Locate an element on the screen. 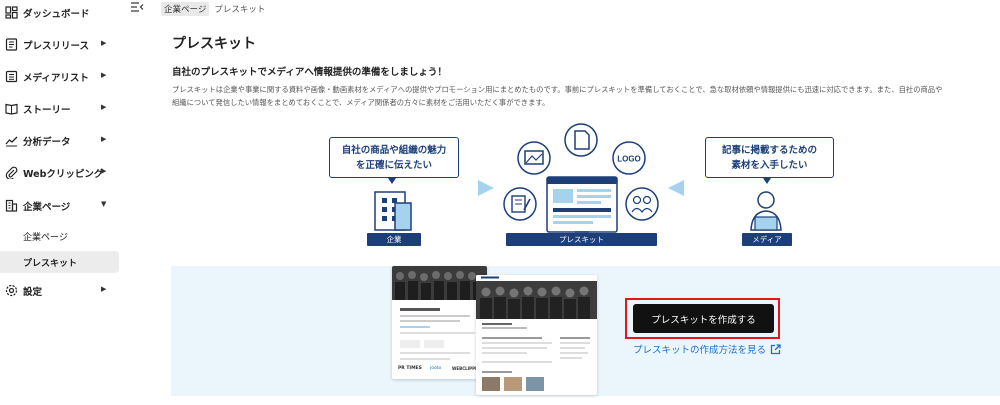  sidebar-item-press-release: プレスリリース ▶ is located at coordinates (63, 45).